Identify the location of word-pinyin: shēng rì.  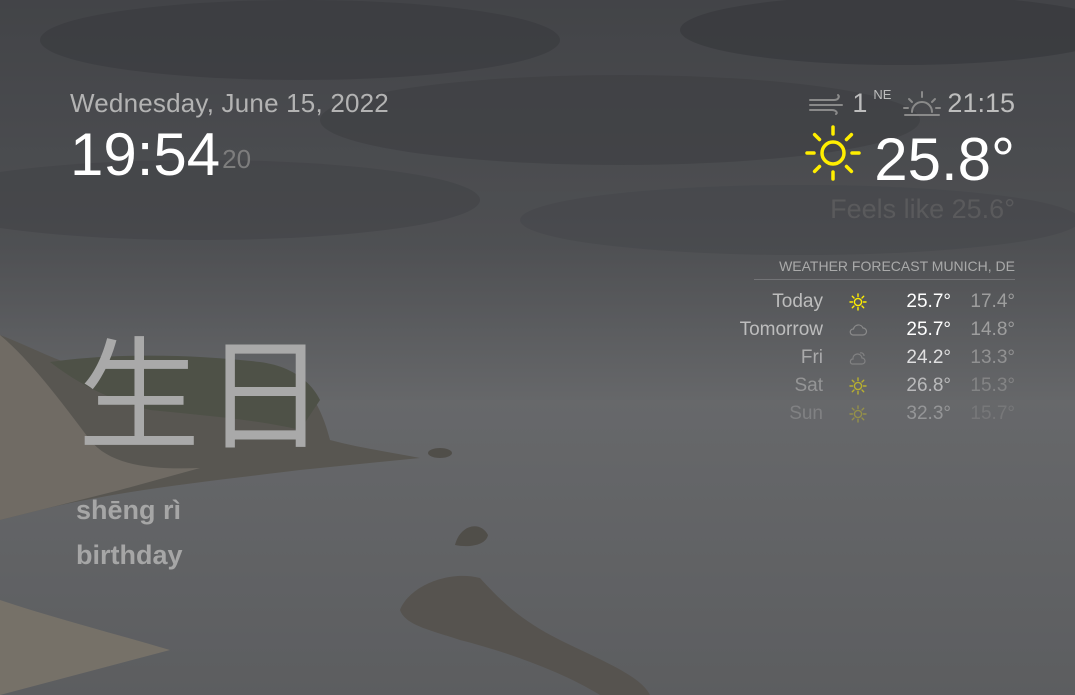
(129, 510).